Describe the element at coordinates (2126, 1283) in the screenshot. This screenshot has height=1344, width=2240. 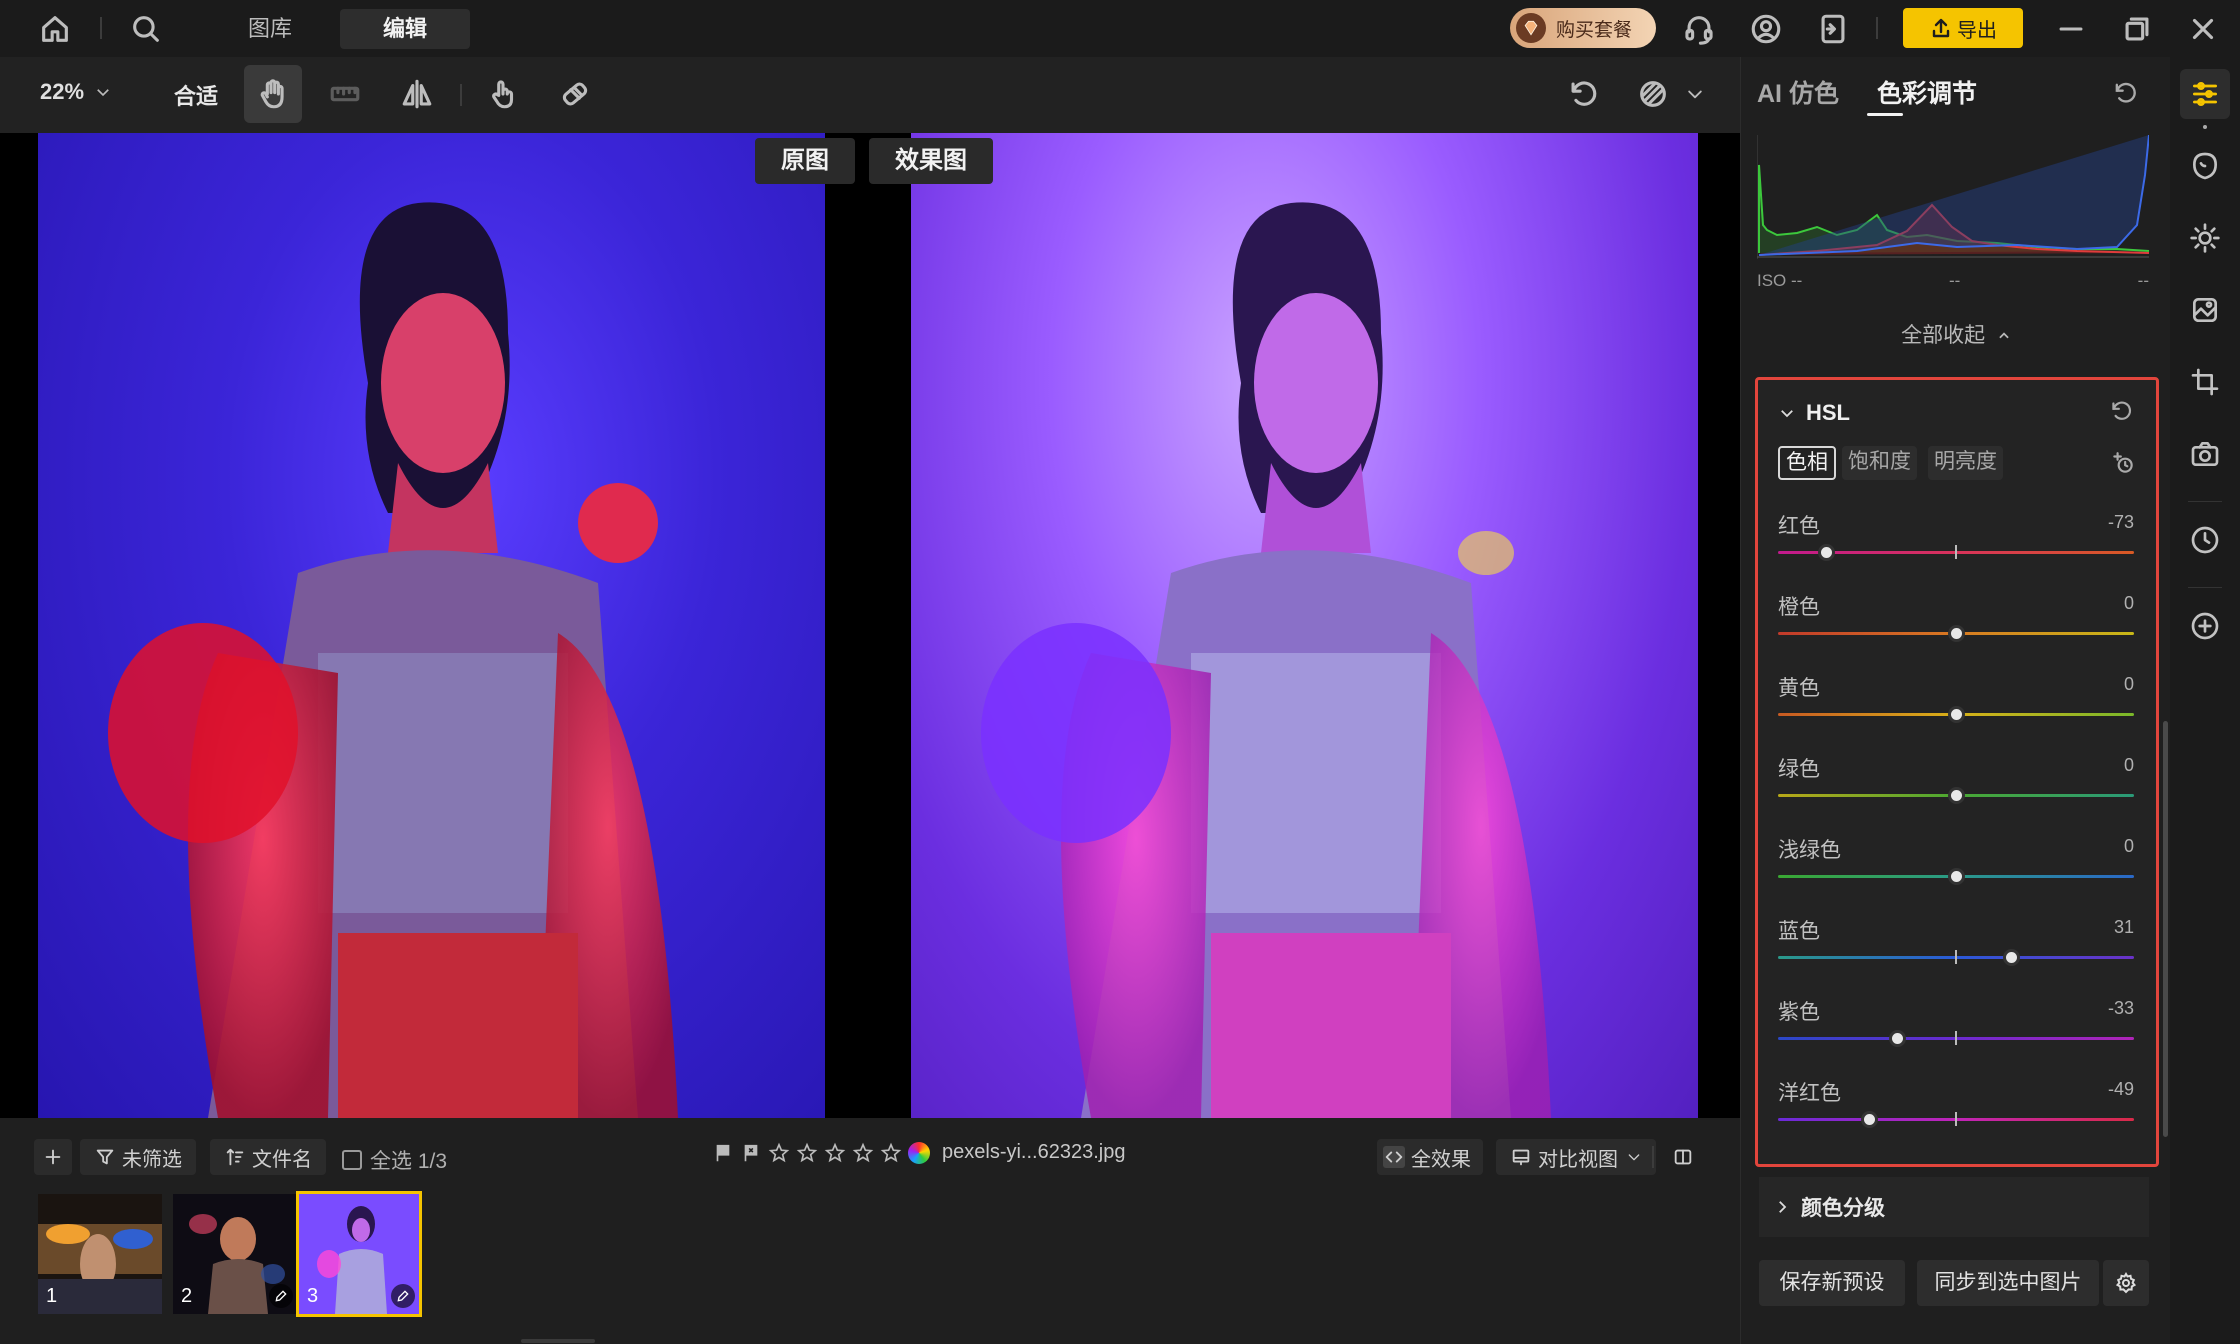
I see `settings-icon` at that location.